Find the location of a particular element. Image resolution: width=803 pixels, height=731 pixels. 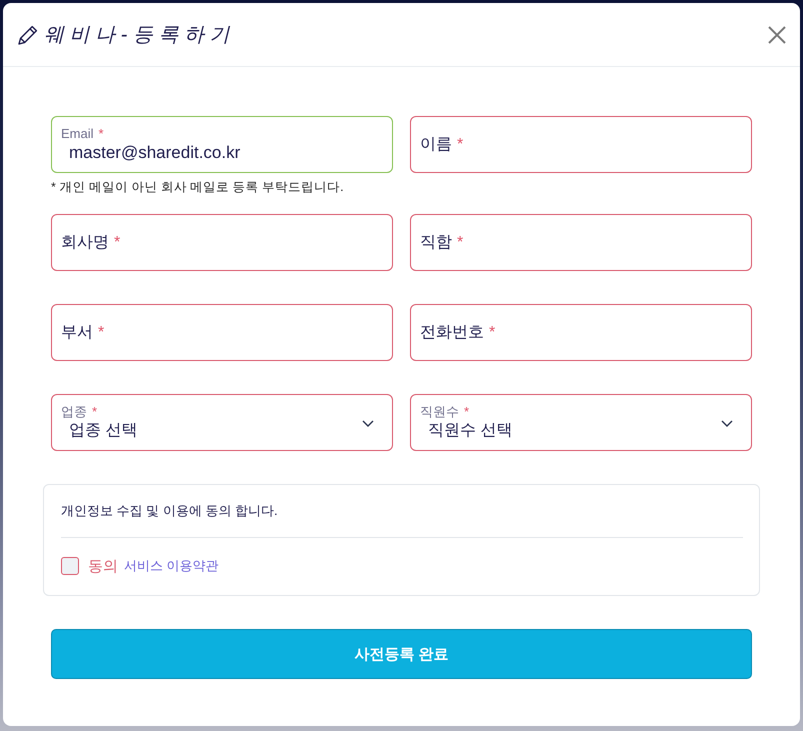

field-label: 직원수 is located at coordinates (439, 412).